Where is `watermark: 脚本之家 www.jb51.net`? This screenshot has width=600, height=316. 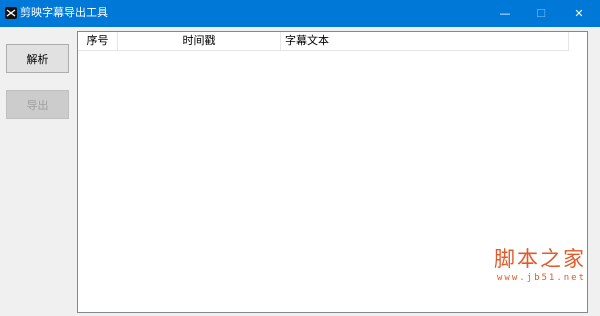 watermark: 脚本之家 www.jb51.net is located at coordinates (544, 275).